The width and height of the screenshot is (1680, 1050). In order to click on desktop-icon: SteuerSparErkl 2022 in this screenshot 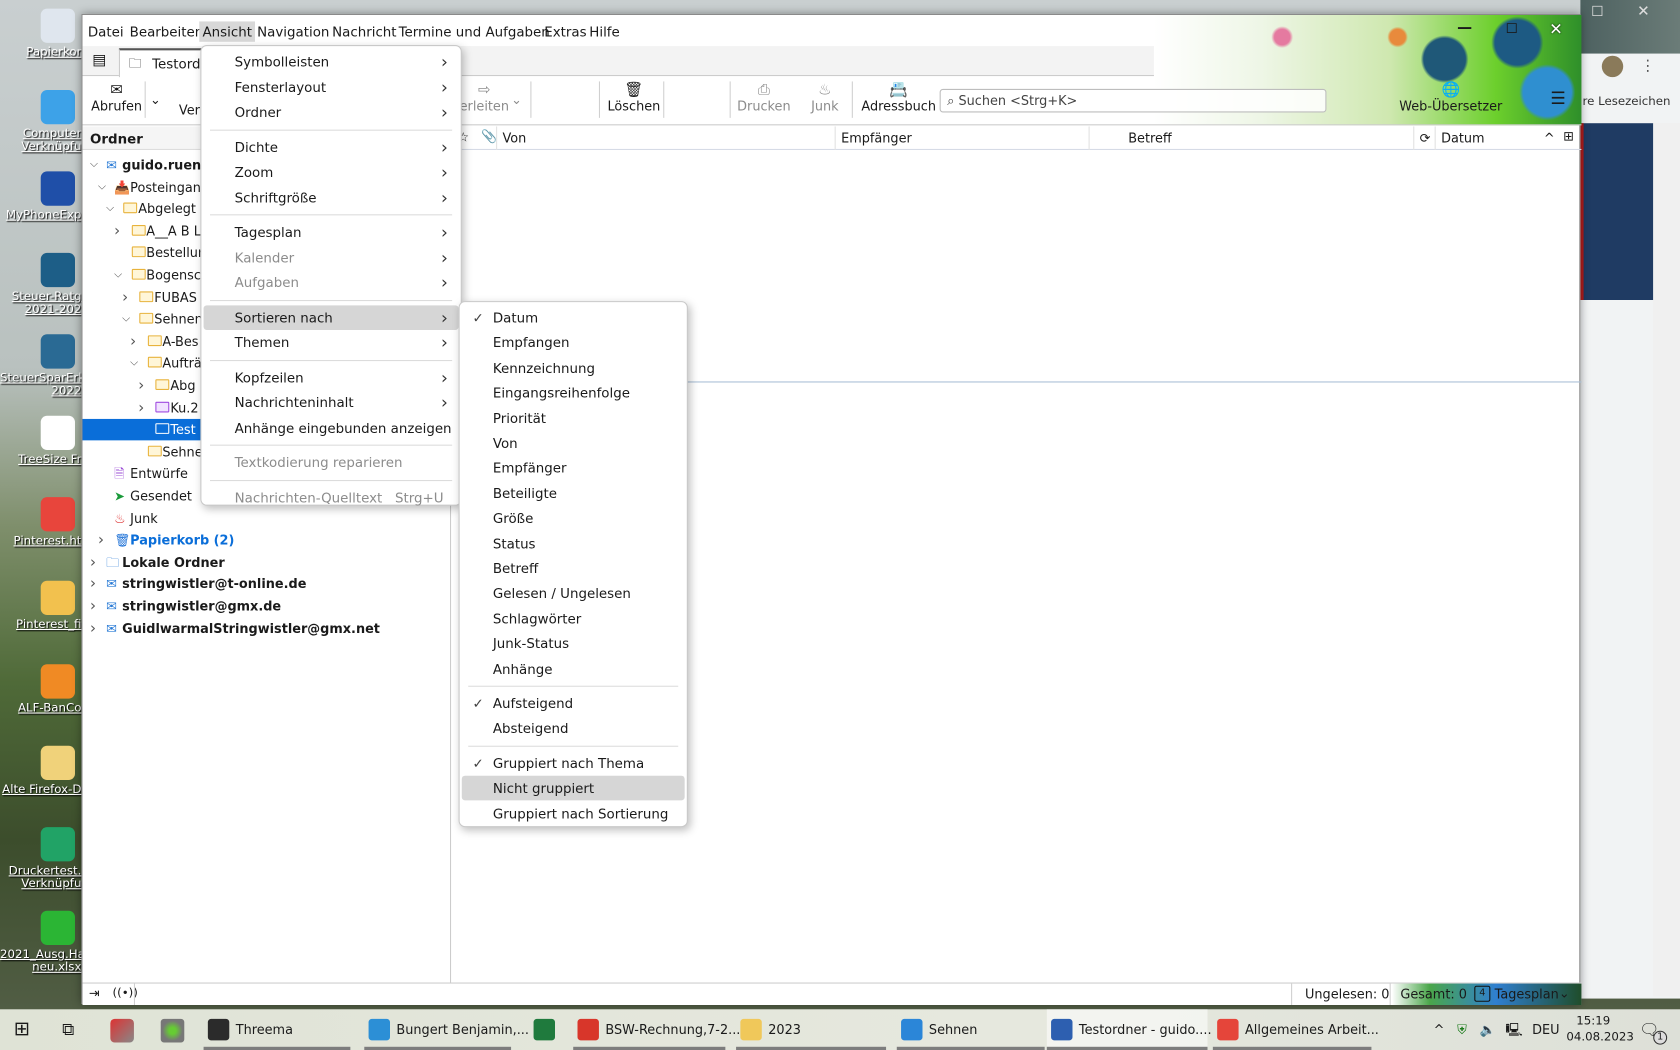, I will do `click(44, 365)`.